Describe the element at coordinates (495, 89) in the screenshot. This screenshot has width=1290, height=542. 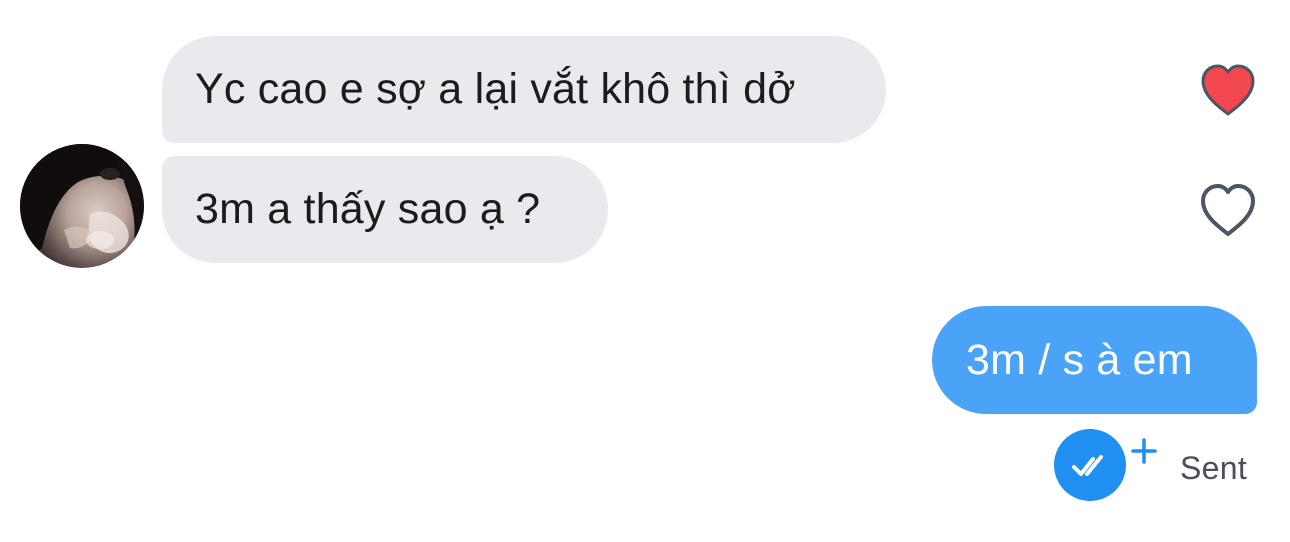
I see `message-text: Yc cao e sợ a lại vắt khô thì dở` at that location.